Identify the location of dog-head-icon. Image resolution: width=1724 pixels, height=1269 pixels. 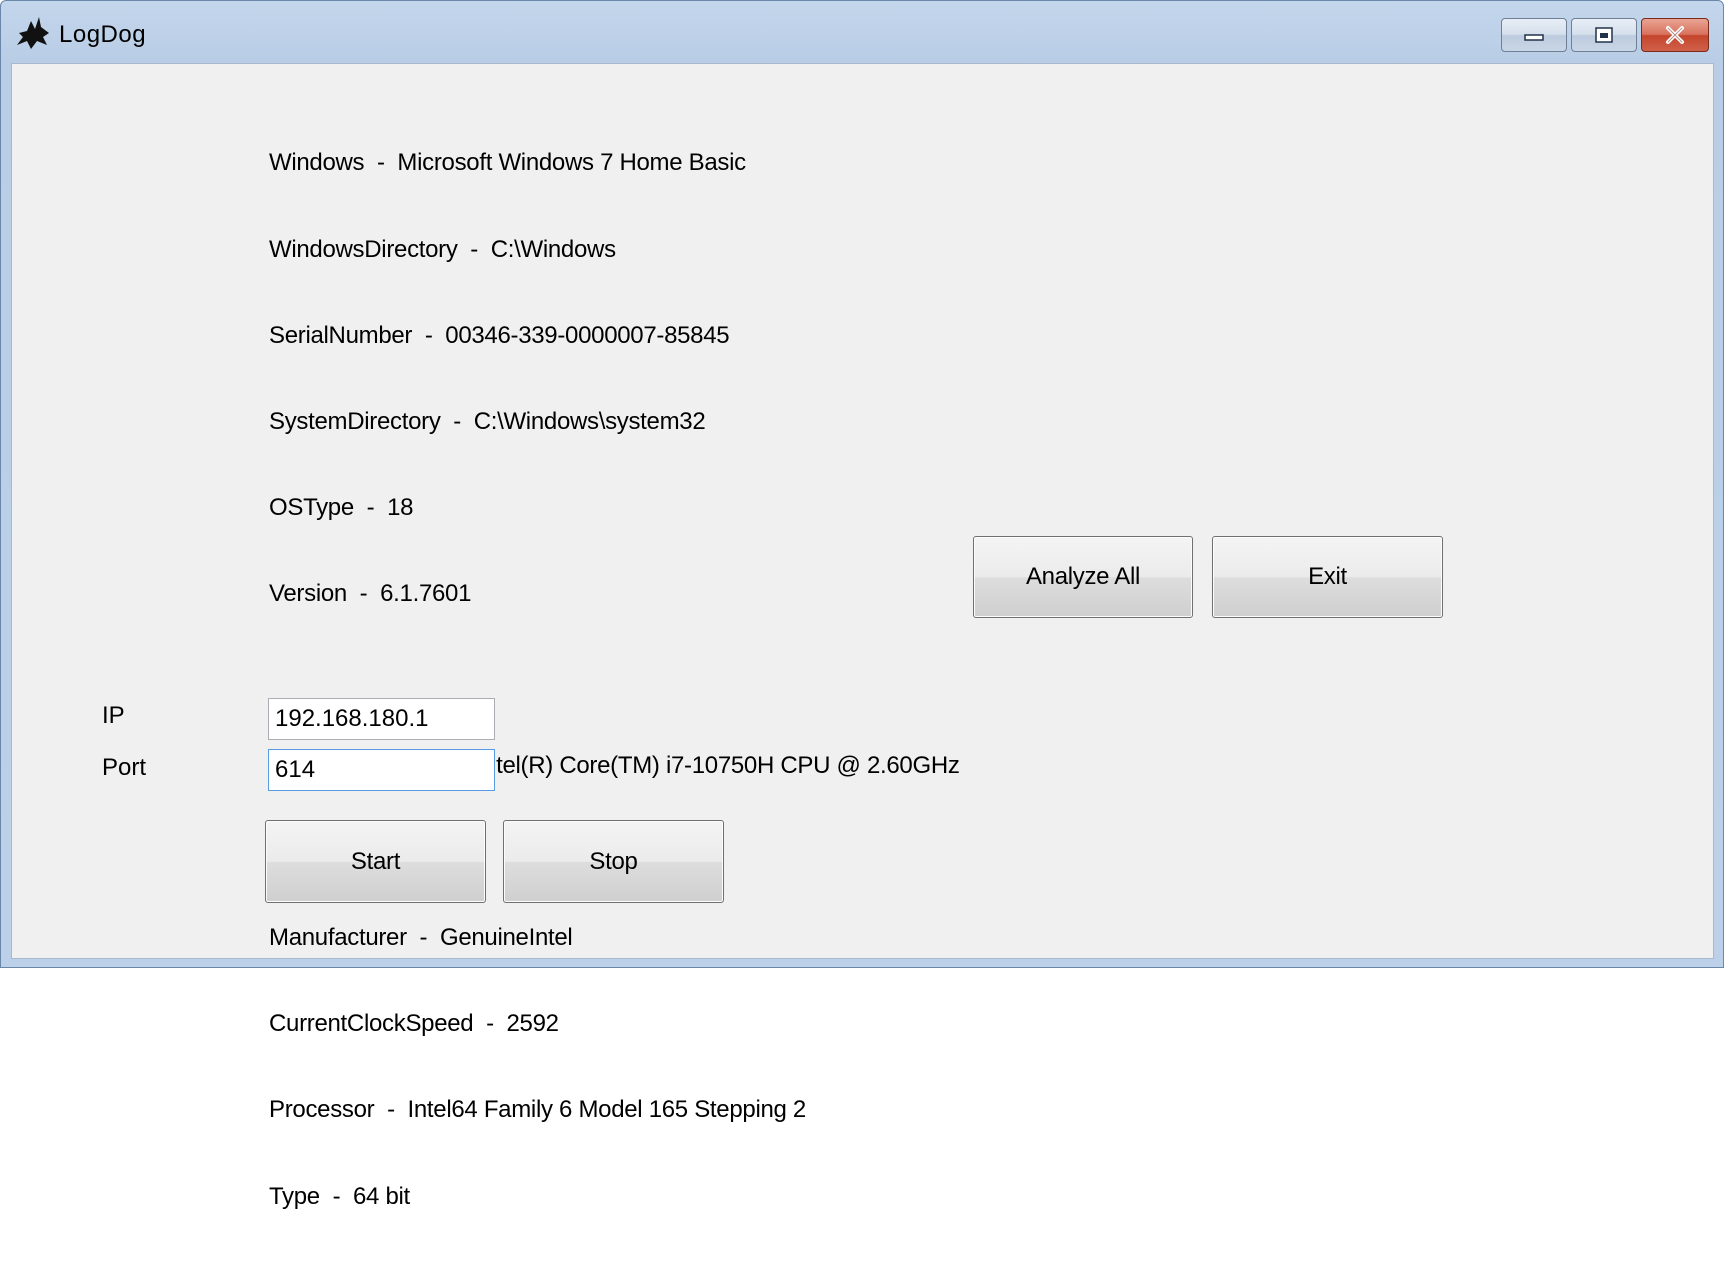
(33, 33).